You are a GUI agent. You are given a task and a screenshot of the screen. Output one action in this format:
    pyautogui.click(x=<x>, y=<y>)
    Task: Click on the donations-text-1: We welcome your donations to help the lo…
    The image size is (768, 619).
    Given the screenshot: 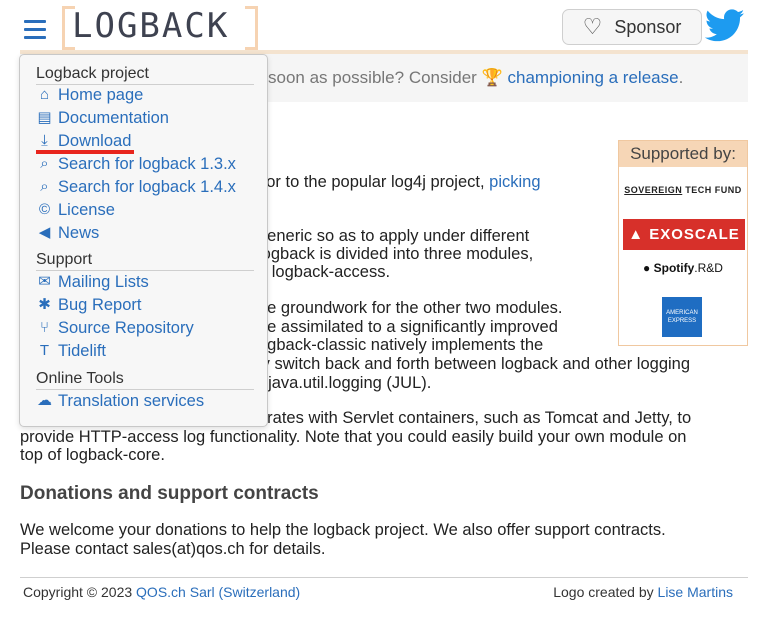 What is the action you would take?
    pyautogui.click(x=343, y=530)
    